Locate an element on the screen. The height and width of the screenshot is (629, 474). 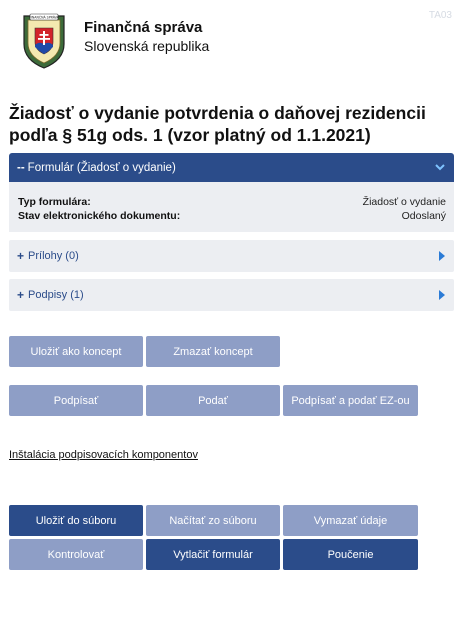
info-row-type: Typ formulára: Žiadosť o vydanie is located at coordinates (232, 202).